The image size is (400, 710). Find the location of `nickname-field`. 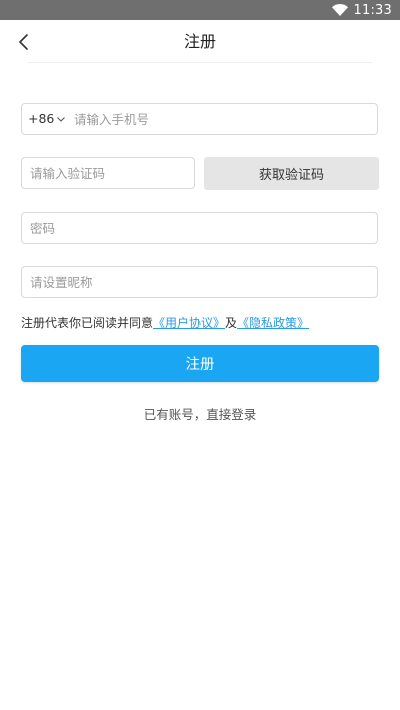

nickname-field is located at coordinates (199, 282).